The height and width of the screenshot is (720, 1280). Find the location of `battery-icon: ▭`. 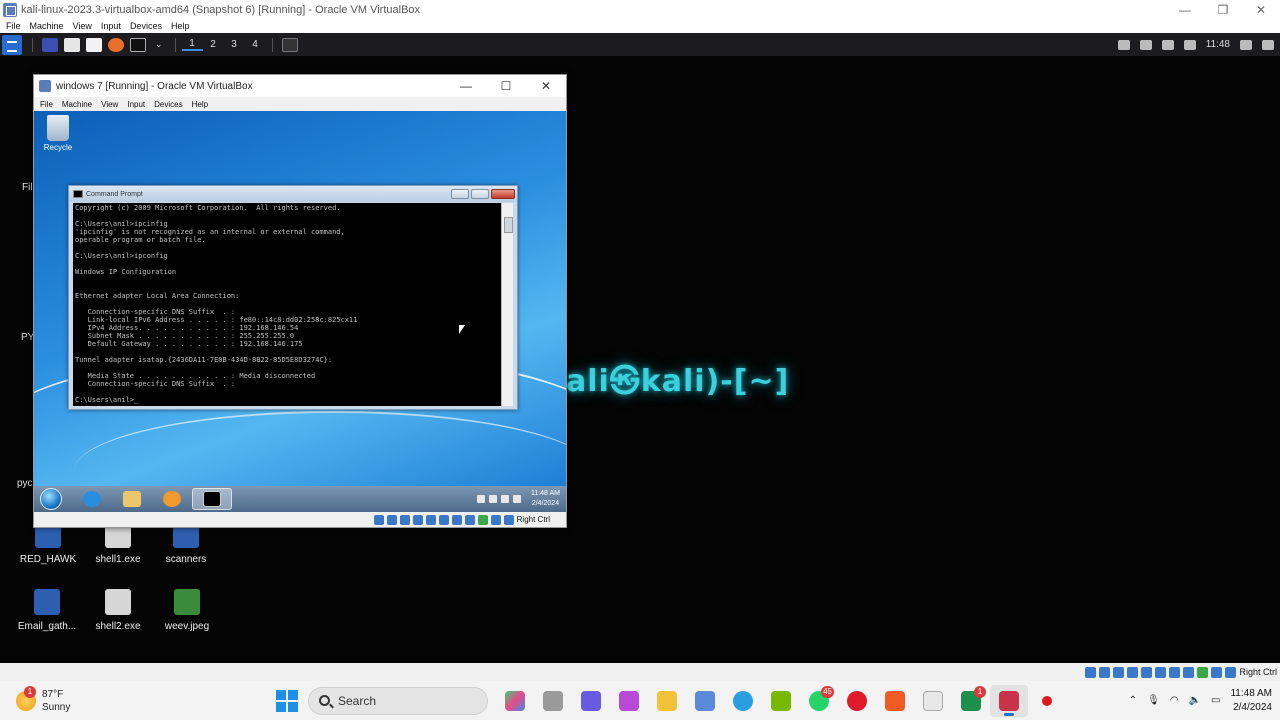

battery-icon: ▭ is located at coordinates (1215, 700).